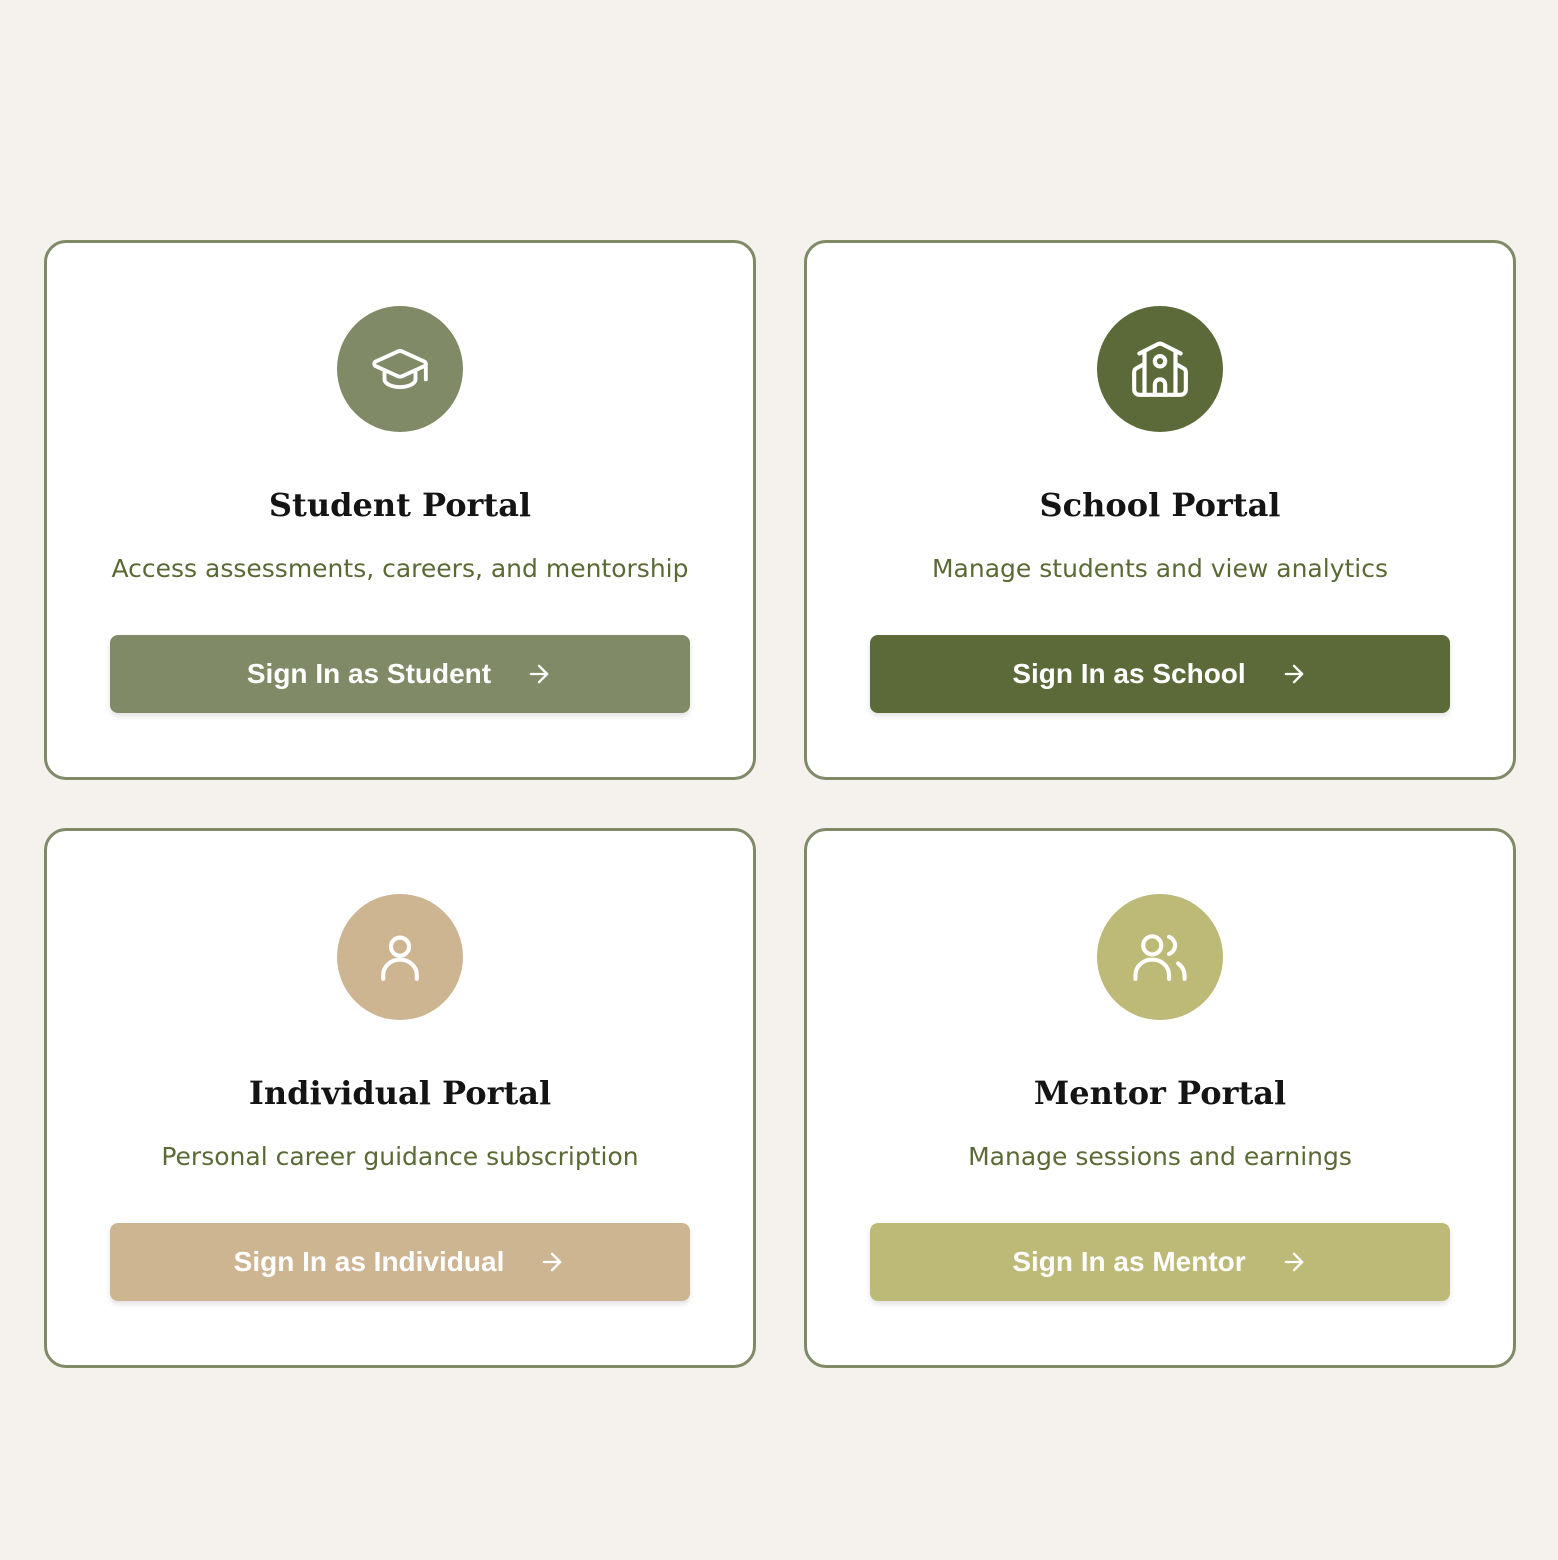  What do you see at coordinates (1129, 1261) in the screenshot?
I see `sign-in-mentor-label: Sign In as Mentor` at bounding box center [1129, 1261].